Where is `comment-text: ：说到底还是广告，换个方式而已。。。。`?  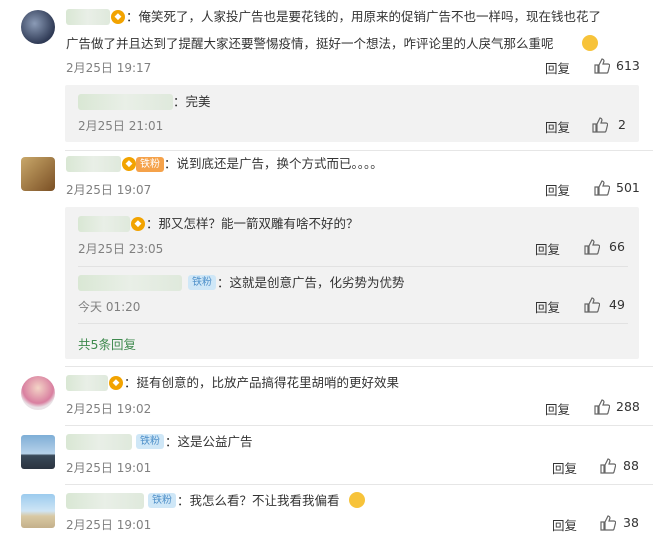
comment-text: ：说到底还是广告，换个方式而已。。。。 is located at coordinates (273, 163).